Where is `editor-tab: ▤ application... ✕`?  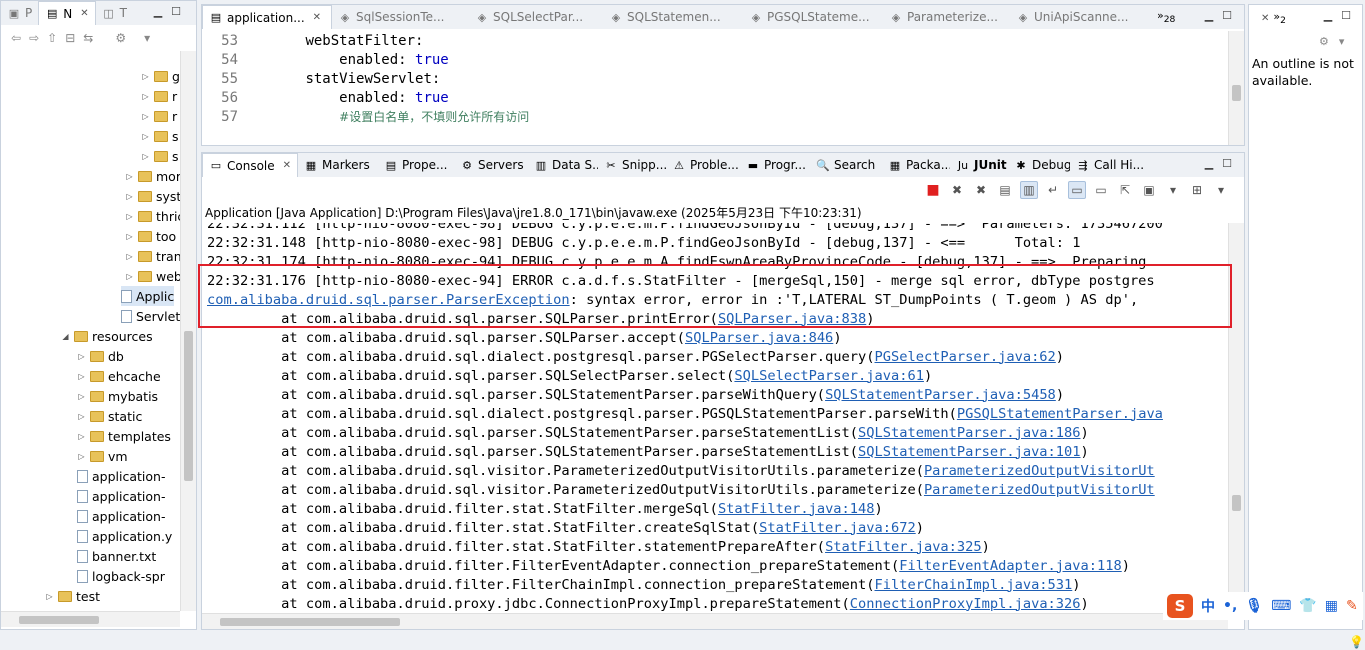 editor-tab: ▤ application... ✕ is located at coordinates (267, 17).